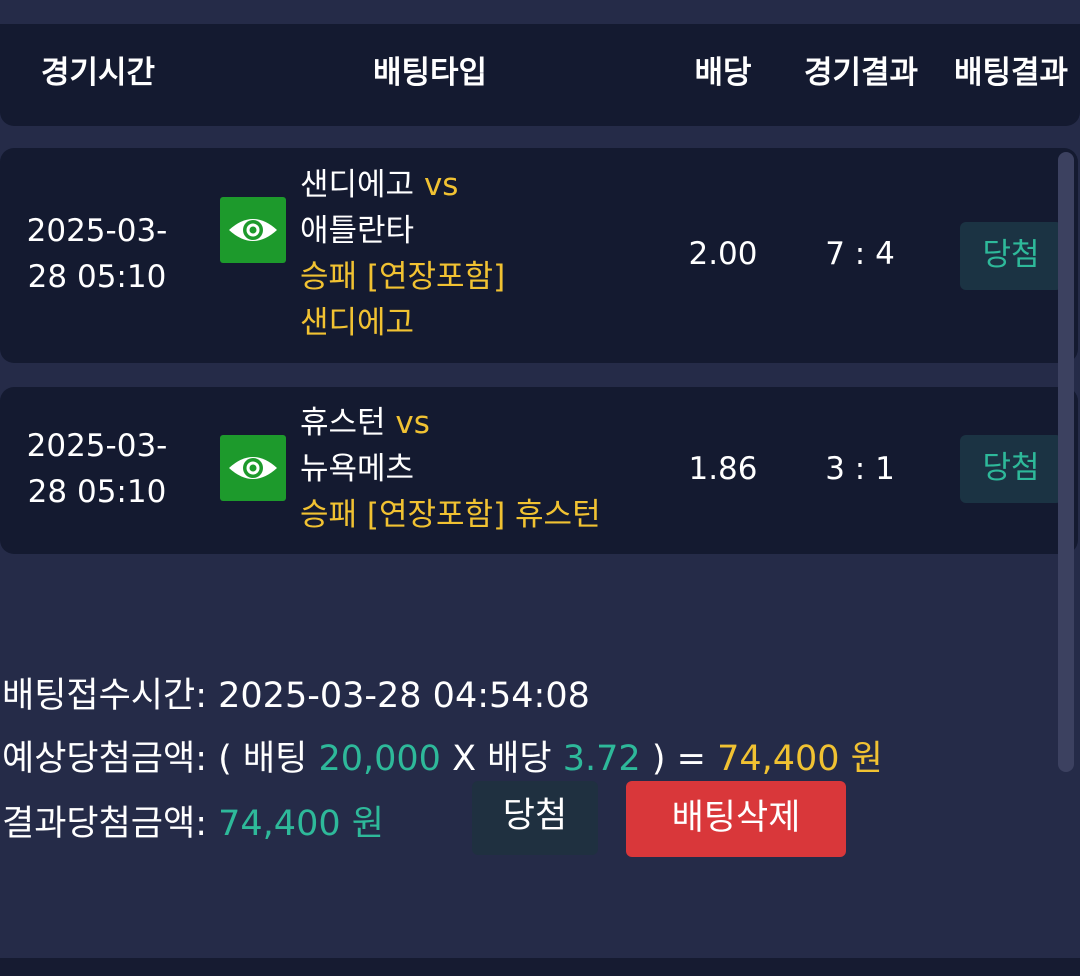 The width and height of the screenshot is (1080, 976). What do you see at coordinates (861, 73) in the screenshot?
I see `header-match-result: 경기결과` at bounding box center [861, 73].